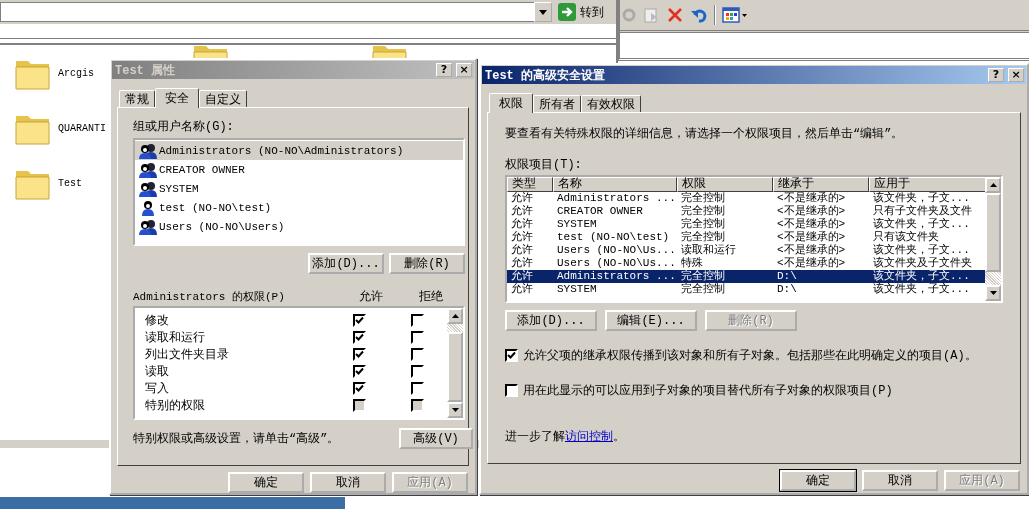 The height and width of the screenshot is (509, 1029). Describe the element at coordinates (267, 12) in the screenshot. I see `address-field` at that location.